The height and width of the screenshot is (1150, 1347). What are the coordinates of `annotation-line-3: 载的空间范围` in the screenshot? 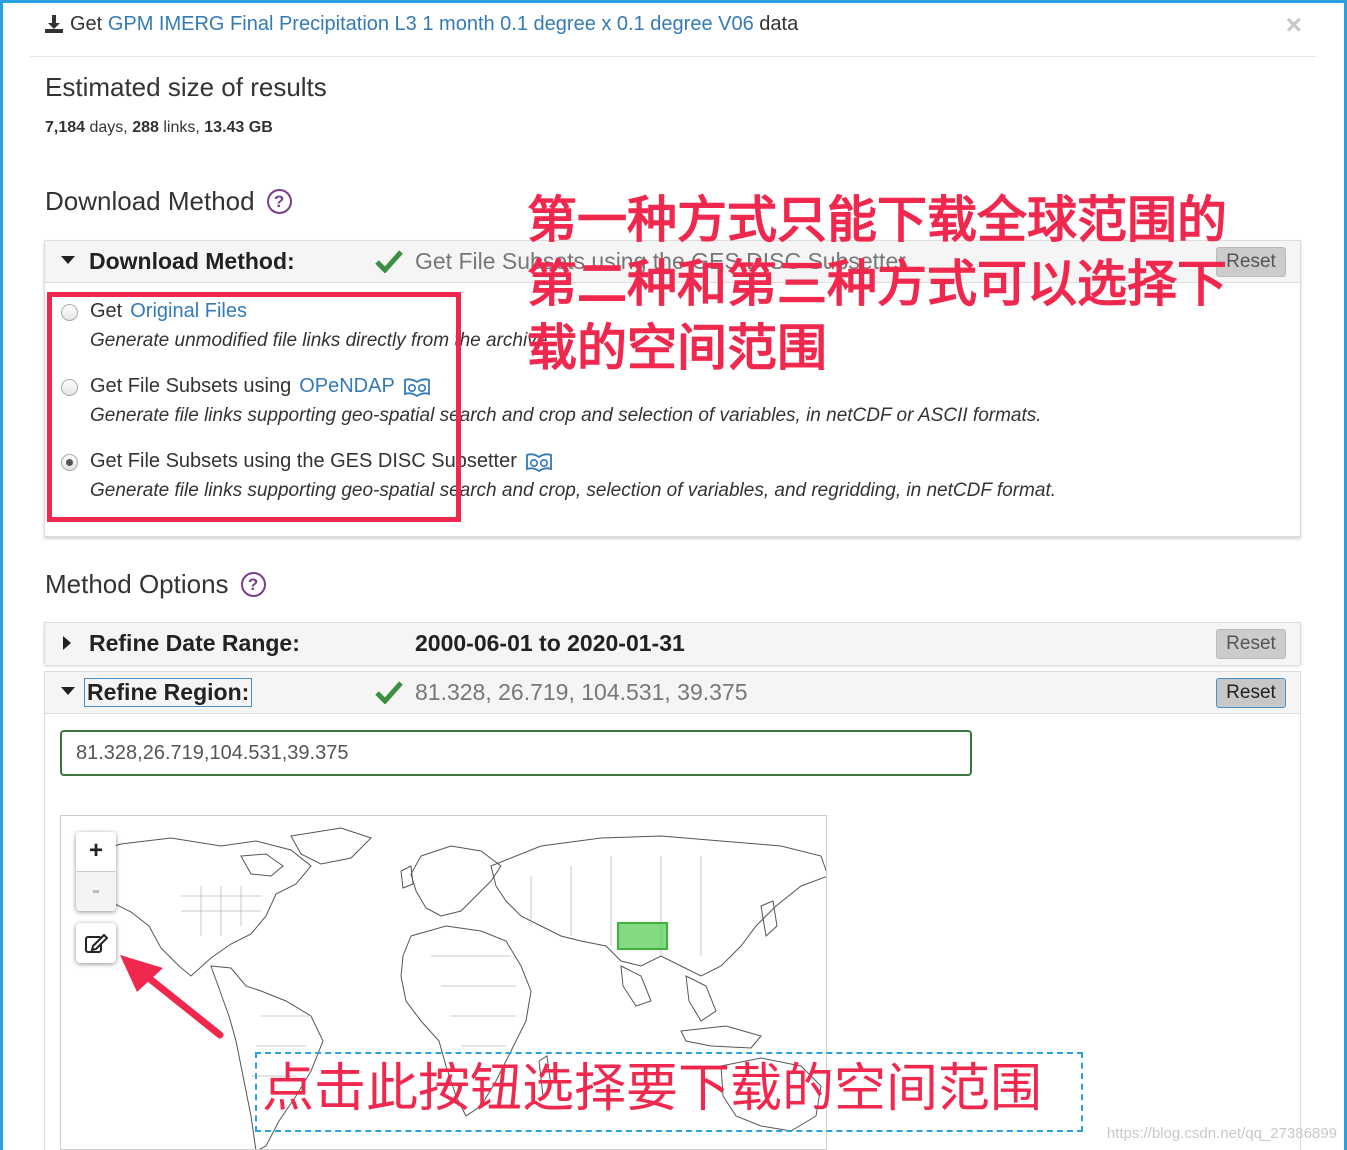 It's located at (677, 348).